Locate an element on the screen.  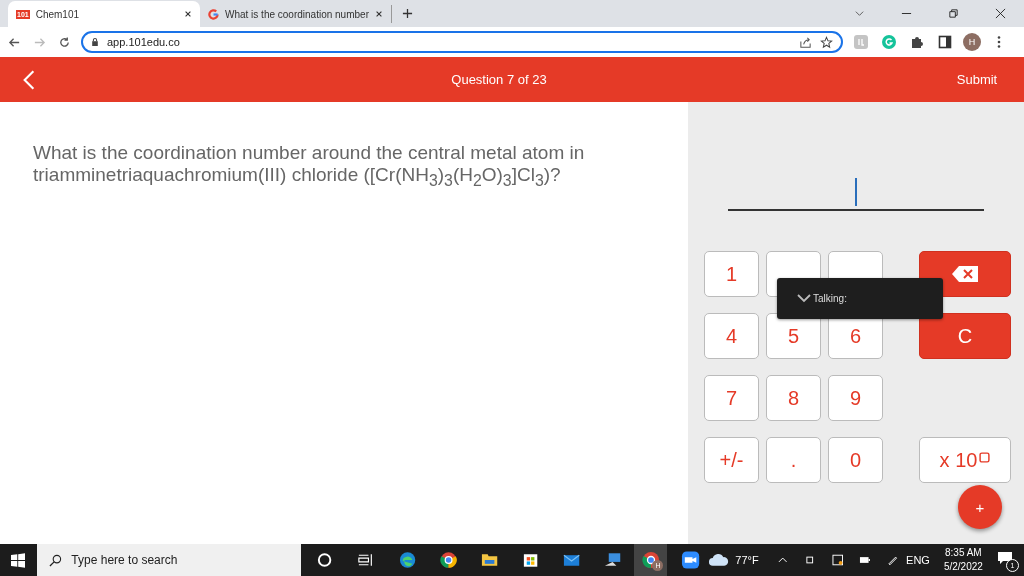
keypad-key: 0 is located at coordinates (855, 460).